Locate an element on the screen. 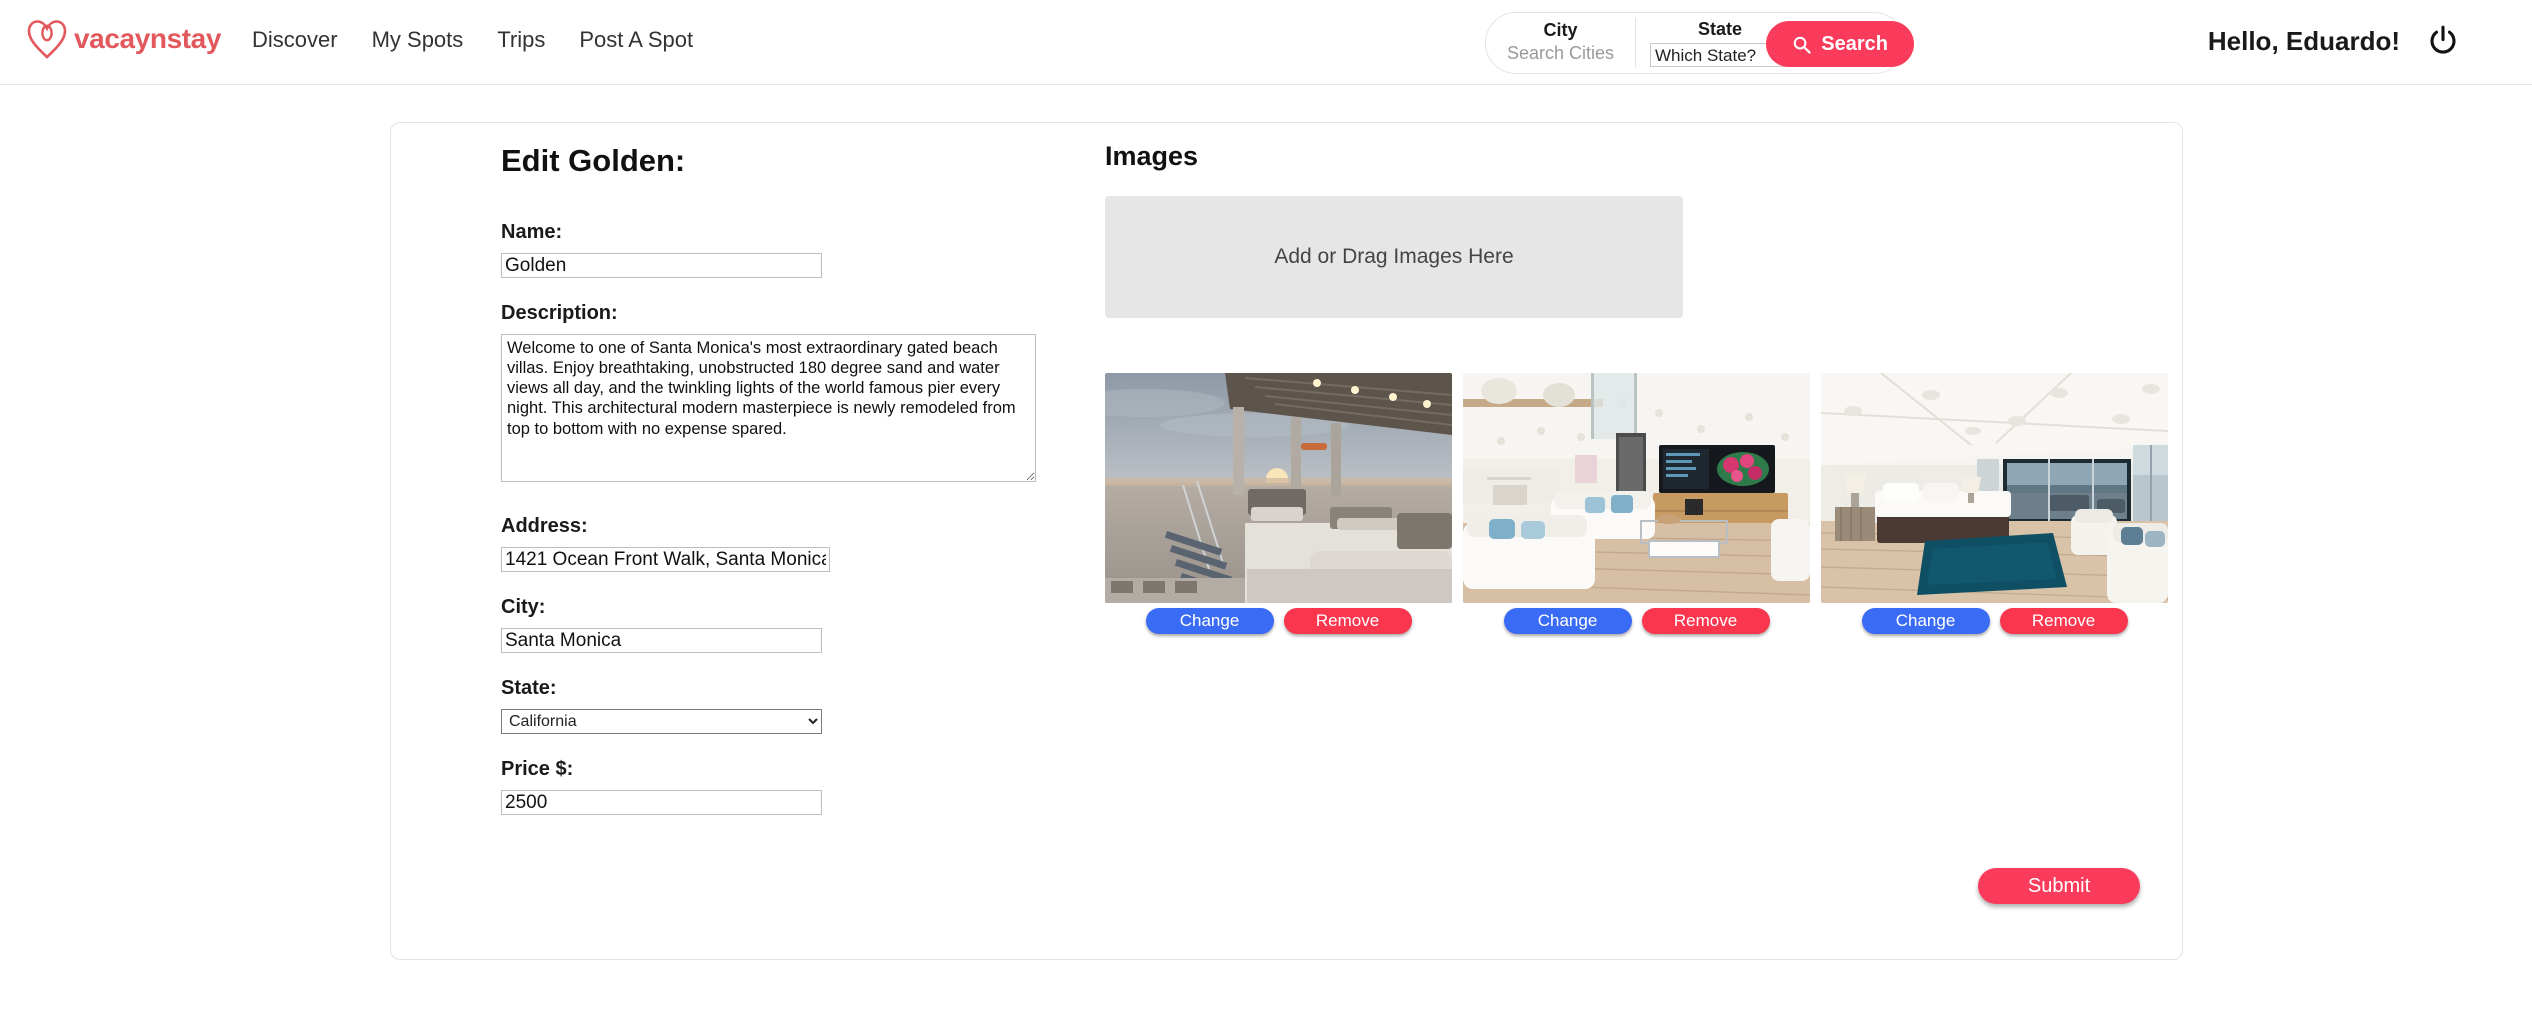 This screenshot has height=1027, width=2532. user-greeting: Hello, Eduardo! is located at coordinates (2303, 41).